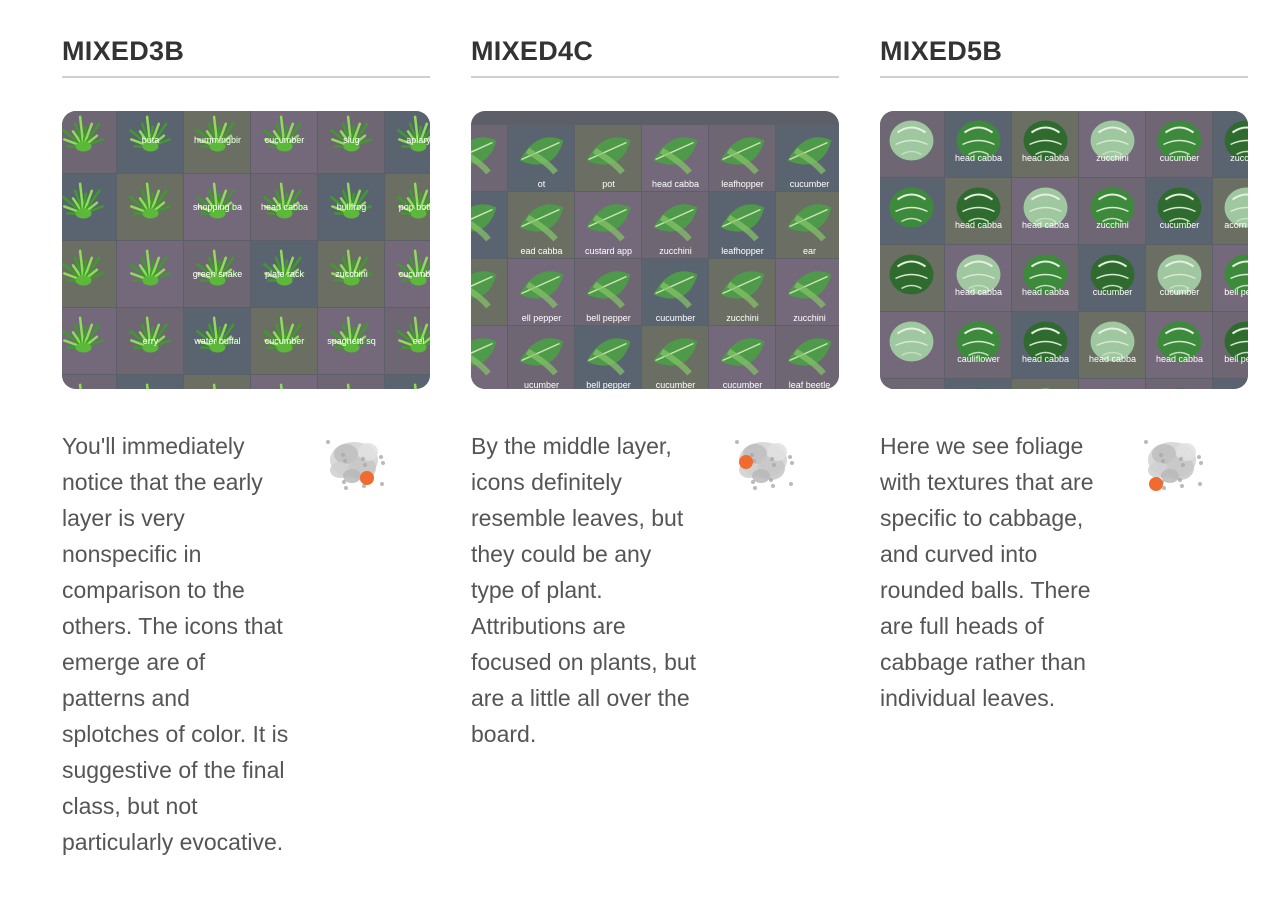  I want to click on atlas-tile: erry, so click(150, 341).